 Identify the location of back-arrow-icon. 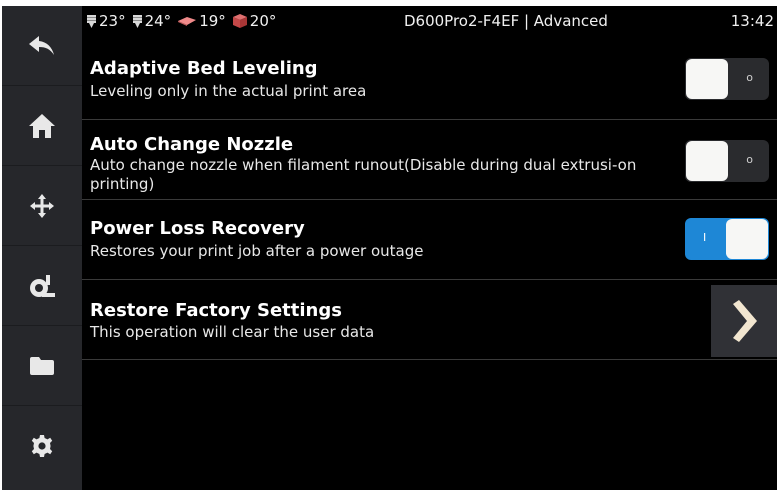
(41, 45).